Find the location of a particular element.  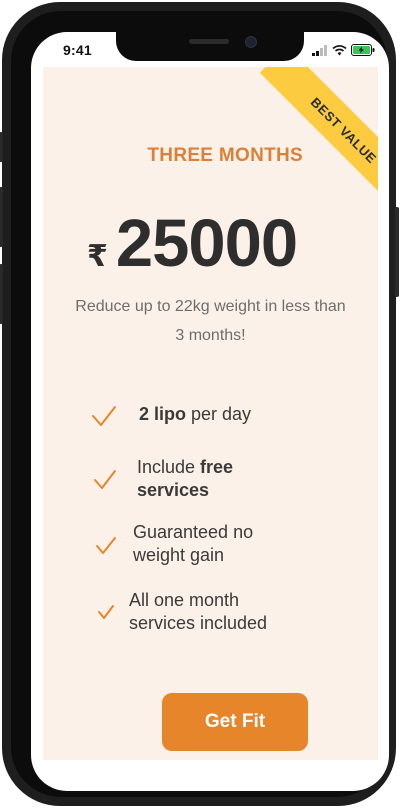

get-fit-button: Get Fit is located at coordinates (235, 722).